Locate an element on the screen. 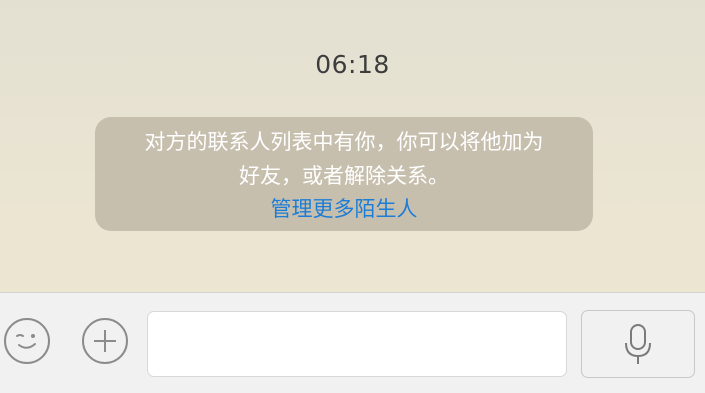  voice-input-button is located at coordinates (638, 344).